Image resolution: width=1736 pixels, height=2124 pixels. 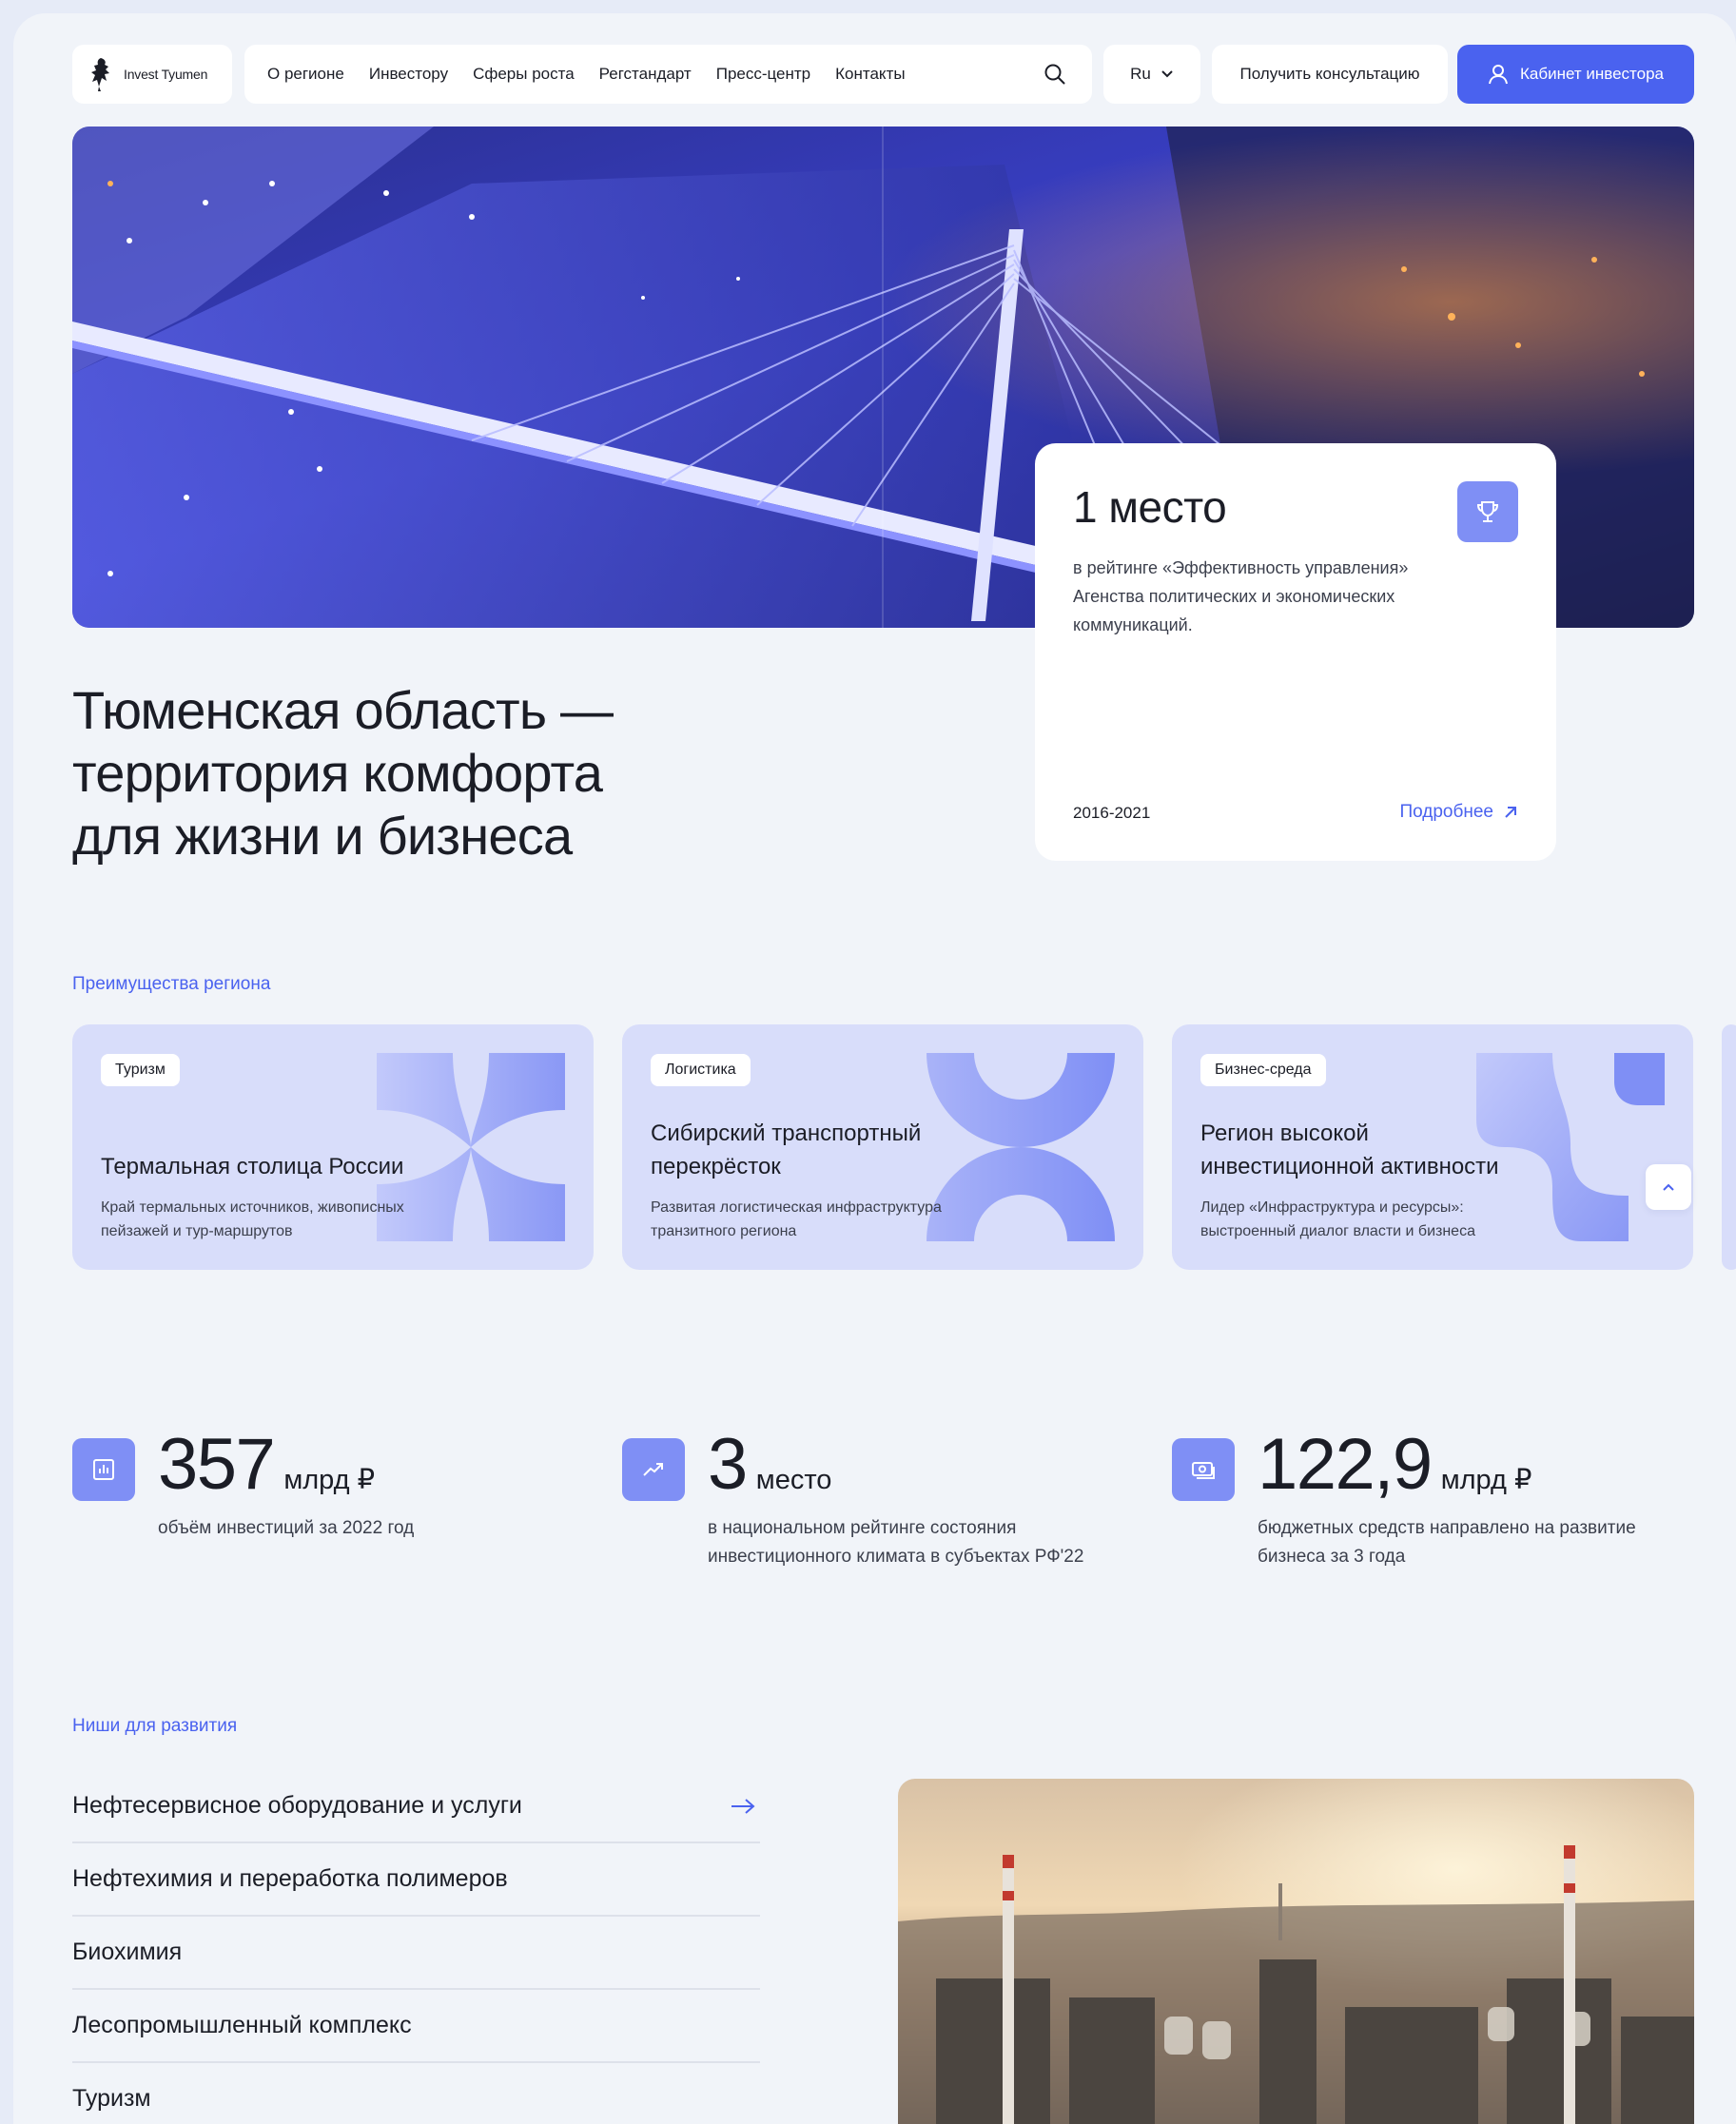 What do you see at coordinates (1498, 75) in the screenshot?
I see `user-icon` at bounding box center [1498, 75].